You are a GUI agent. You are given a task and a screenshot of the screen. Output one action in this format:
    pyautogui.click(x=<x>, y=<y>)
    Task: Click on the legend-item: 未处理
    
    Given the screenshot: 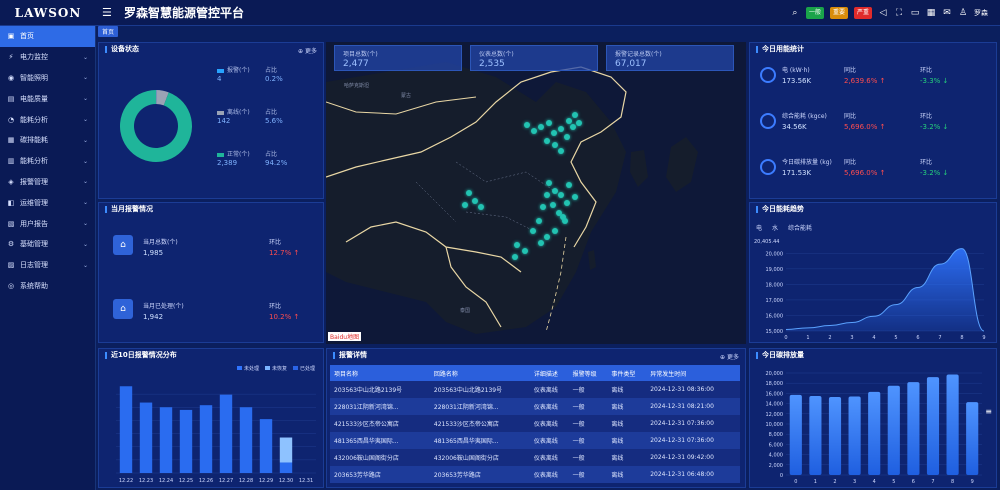 What is the action you would take?
    pyautogui.click(x=247, y=368)
    